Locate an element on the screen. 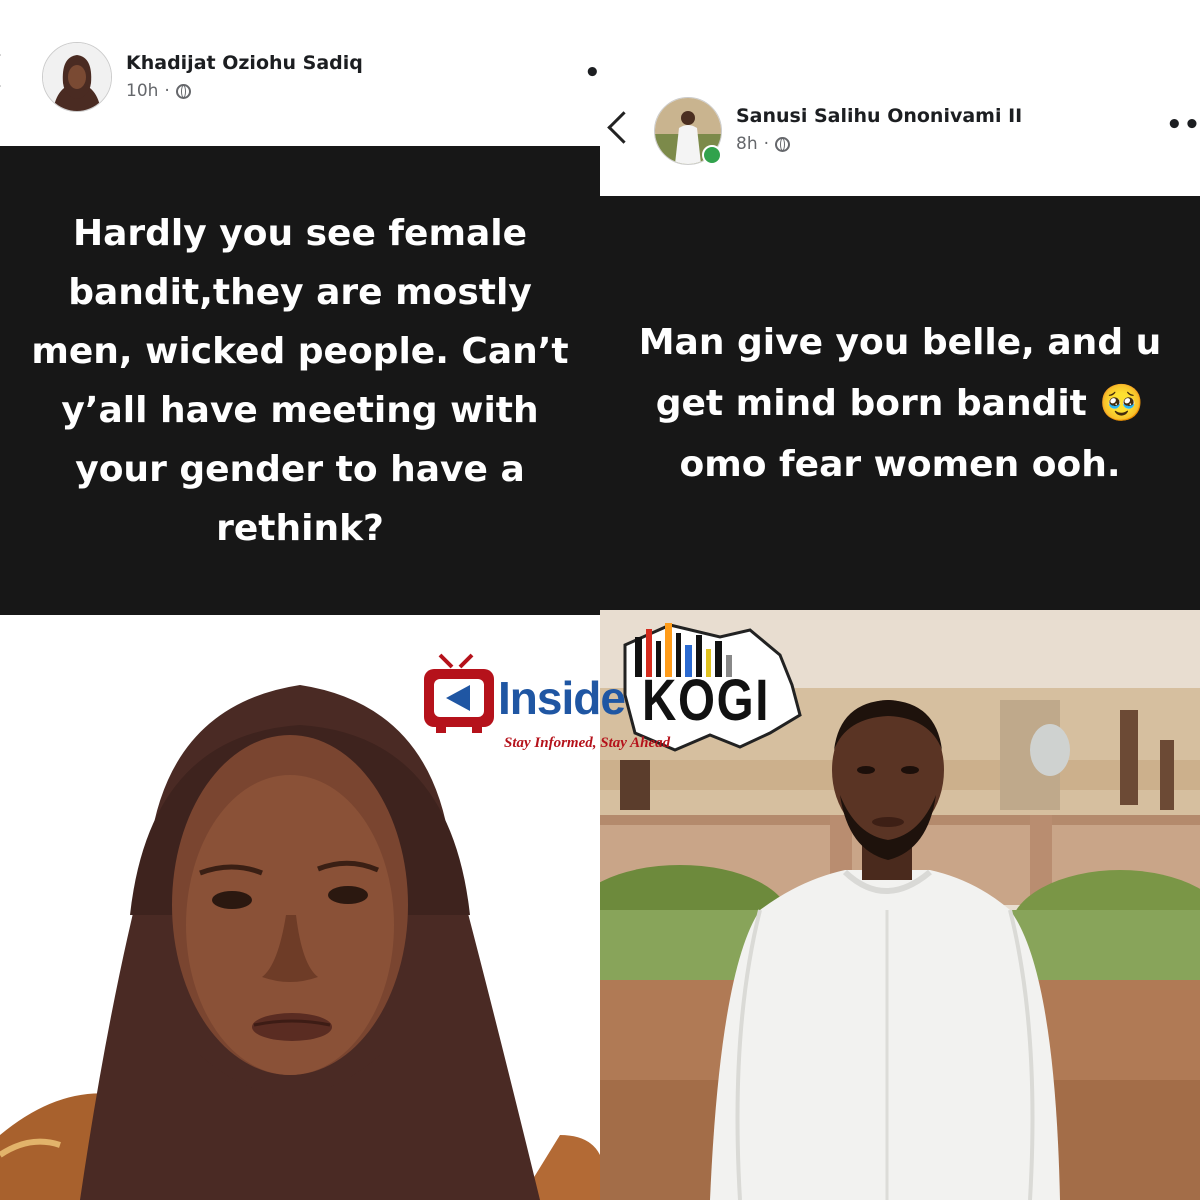 The height and width of the screenshot is (1200, 1200). right-post-meta: 8h · is located at coordinates (763, 144).